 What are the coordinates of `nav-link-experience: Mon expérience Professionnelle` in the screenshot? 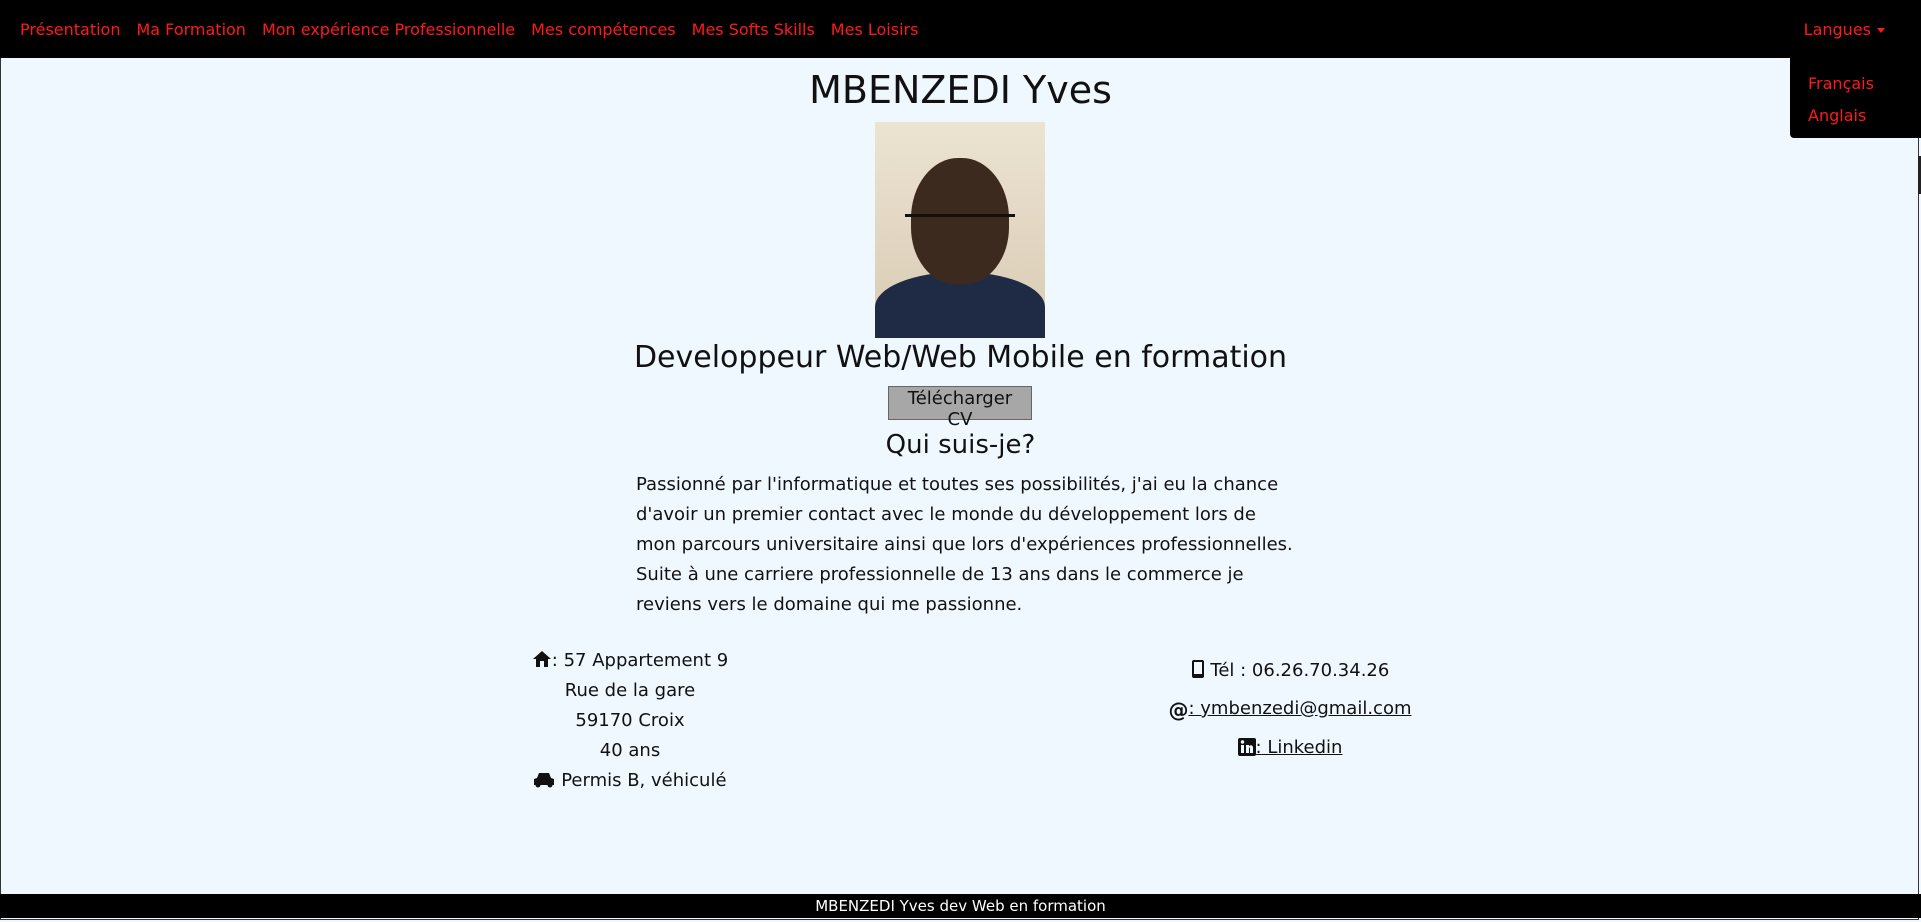 It's located at (388, 29).